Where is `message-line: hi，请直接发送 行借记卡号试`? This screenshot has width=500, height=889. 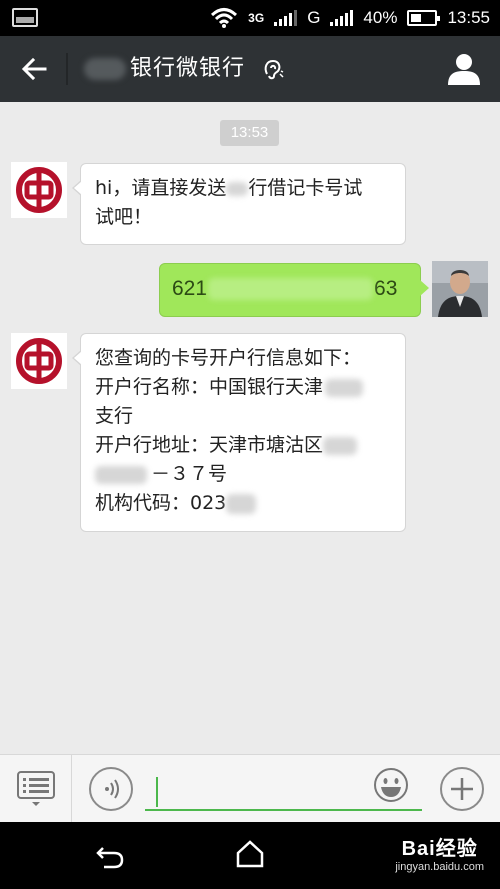 message-line: hi，请直接发送 行借记卡号试 is located at coordinates (229, 188).